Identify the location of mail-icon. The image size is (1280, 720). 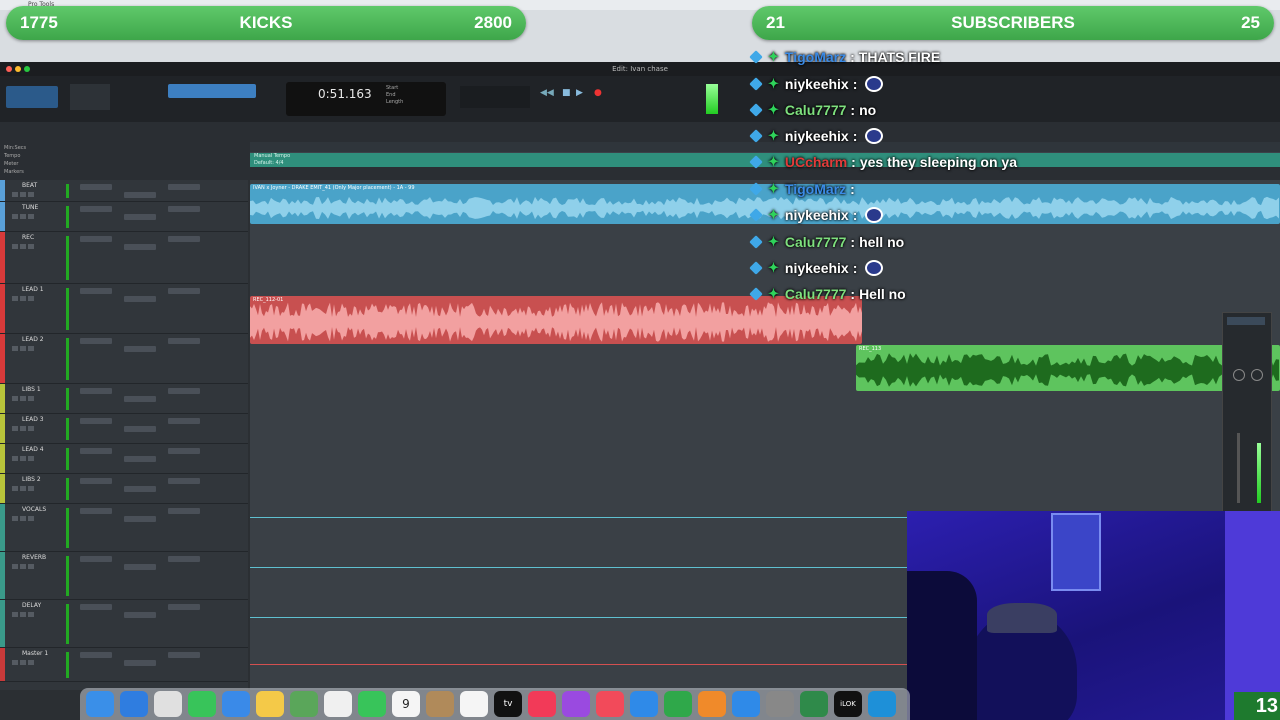
(236, 704).